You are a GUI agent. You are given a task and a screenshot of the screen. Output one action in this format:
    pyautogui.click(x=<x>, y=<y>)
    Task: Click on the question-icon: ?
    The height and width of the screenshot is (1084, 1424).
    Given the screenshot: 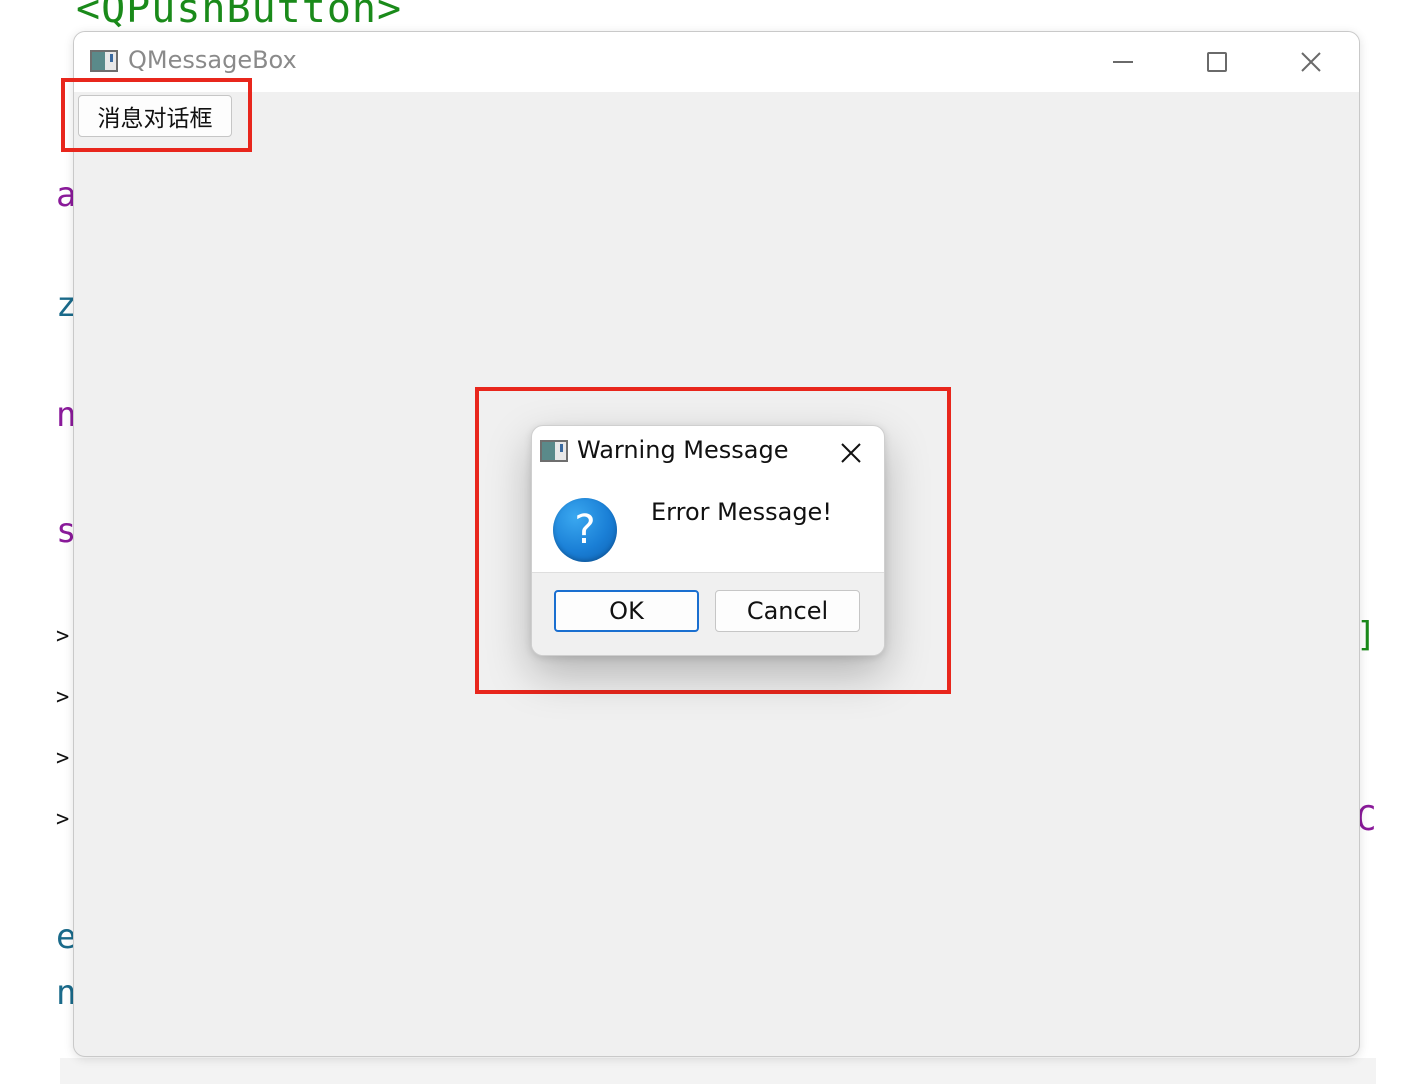 What is the action you would take?
    pyautogui.click(x=585, y=530)
    